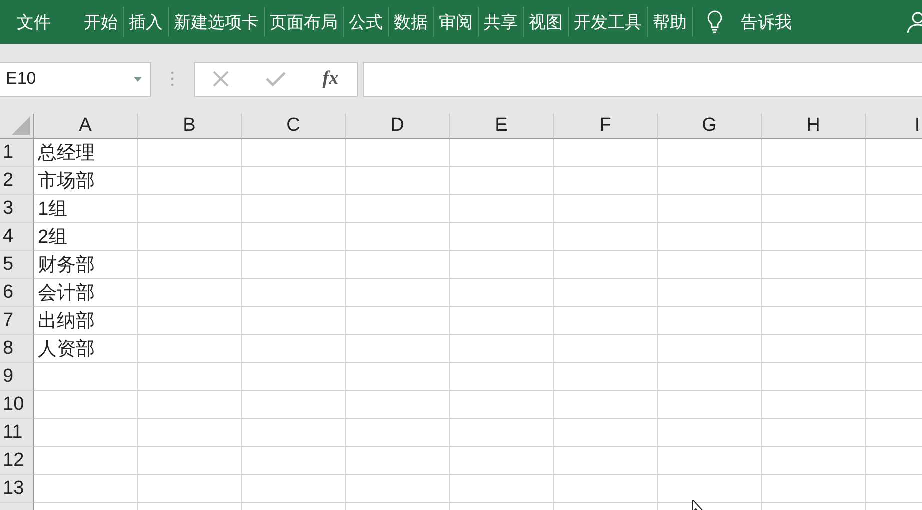 The height and width of the screenshot is (510, 922). I want to click on row-header: 3, so click(17, 209).